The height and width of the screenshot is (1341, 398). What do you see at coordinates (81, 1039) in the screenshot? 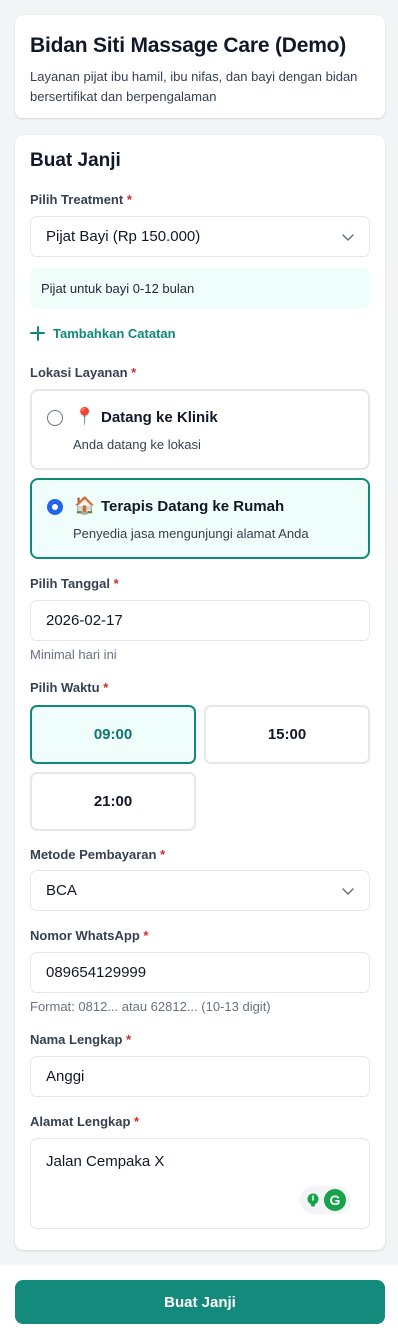
I see `name-label: Nama Lengkap *` at bounding box center [81, 1039].